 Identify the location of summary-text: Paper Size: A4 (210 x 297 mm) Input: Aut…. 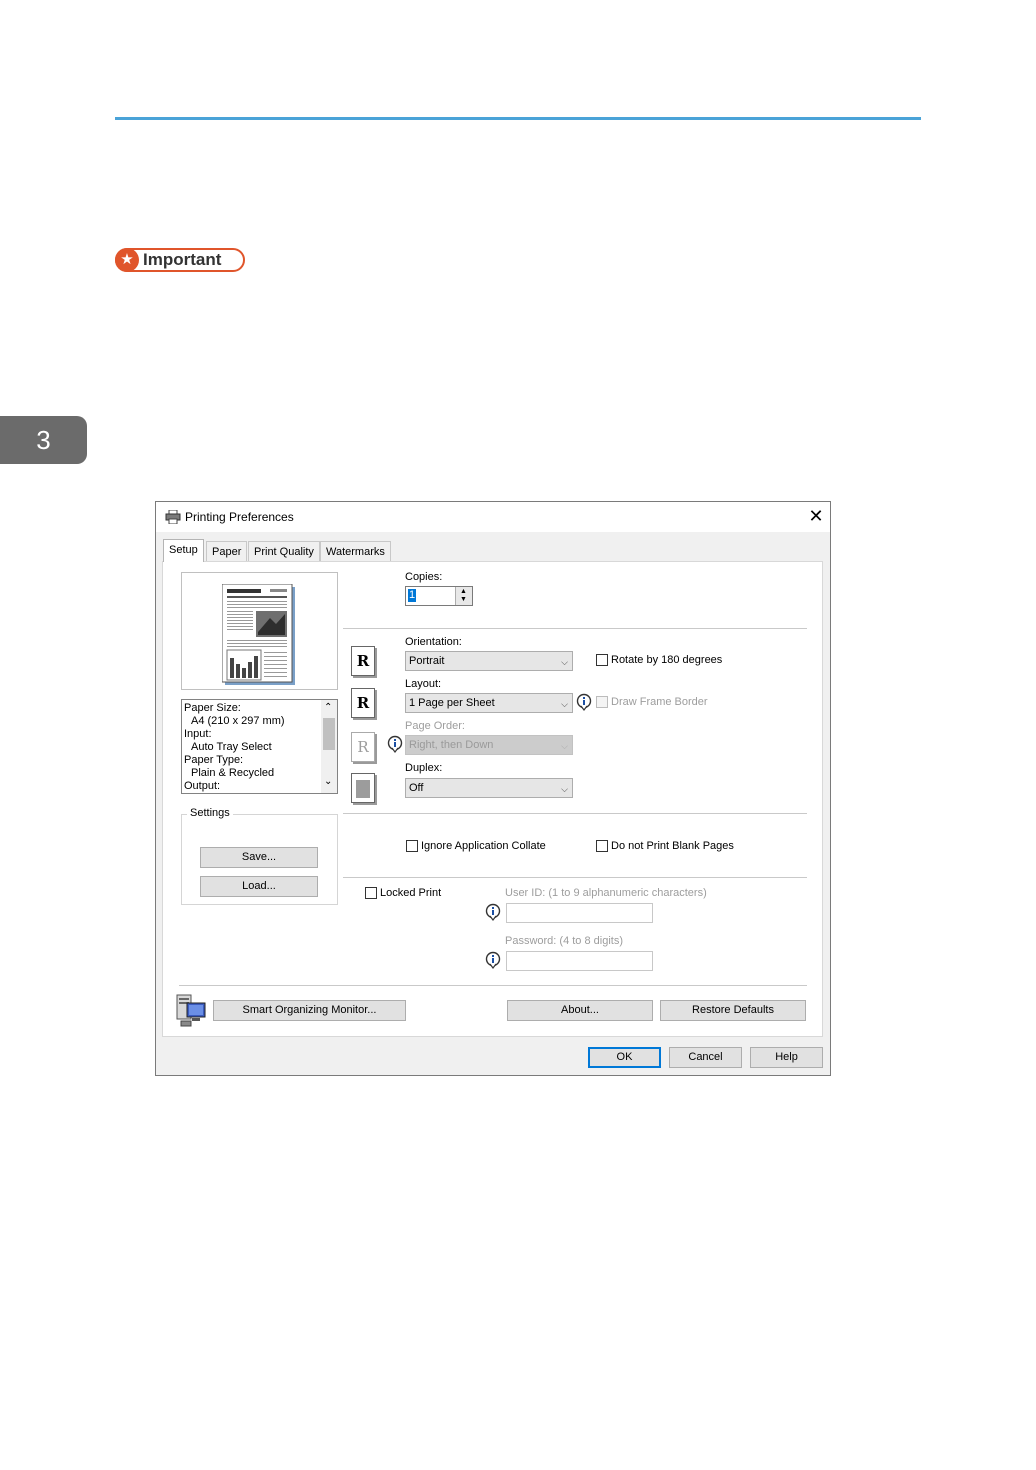
(234, 747).